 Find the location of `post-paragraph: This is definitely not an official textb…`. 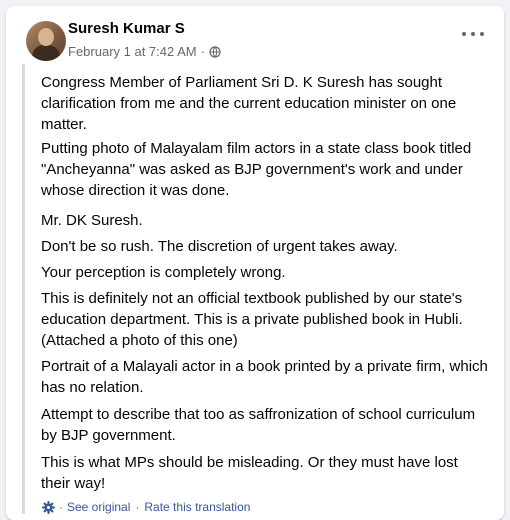

post-paragraph: This is definitely not an official textb… is located at coordinates (252, 319).